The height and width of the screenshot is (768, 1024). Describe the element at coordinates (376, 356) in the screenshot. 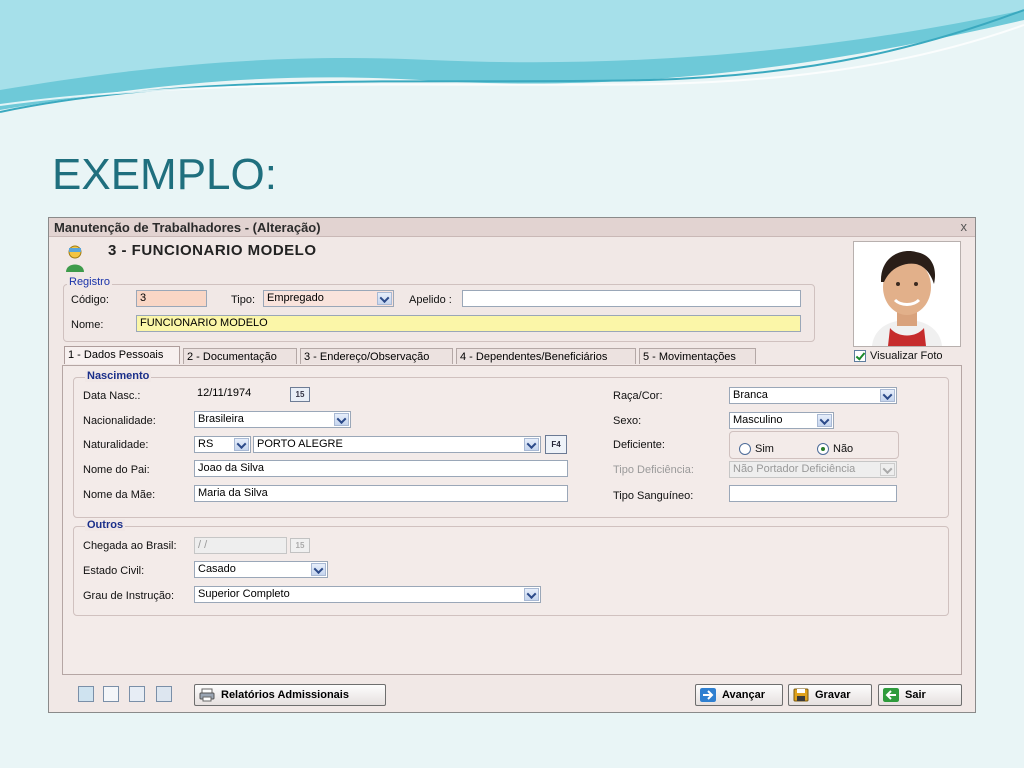

I see `tab-endereco-observacao: 3 - Endereço/Observação` at that location.